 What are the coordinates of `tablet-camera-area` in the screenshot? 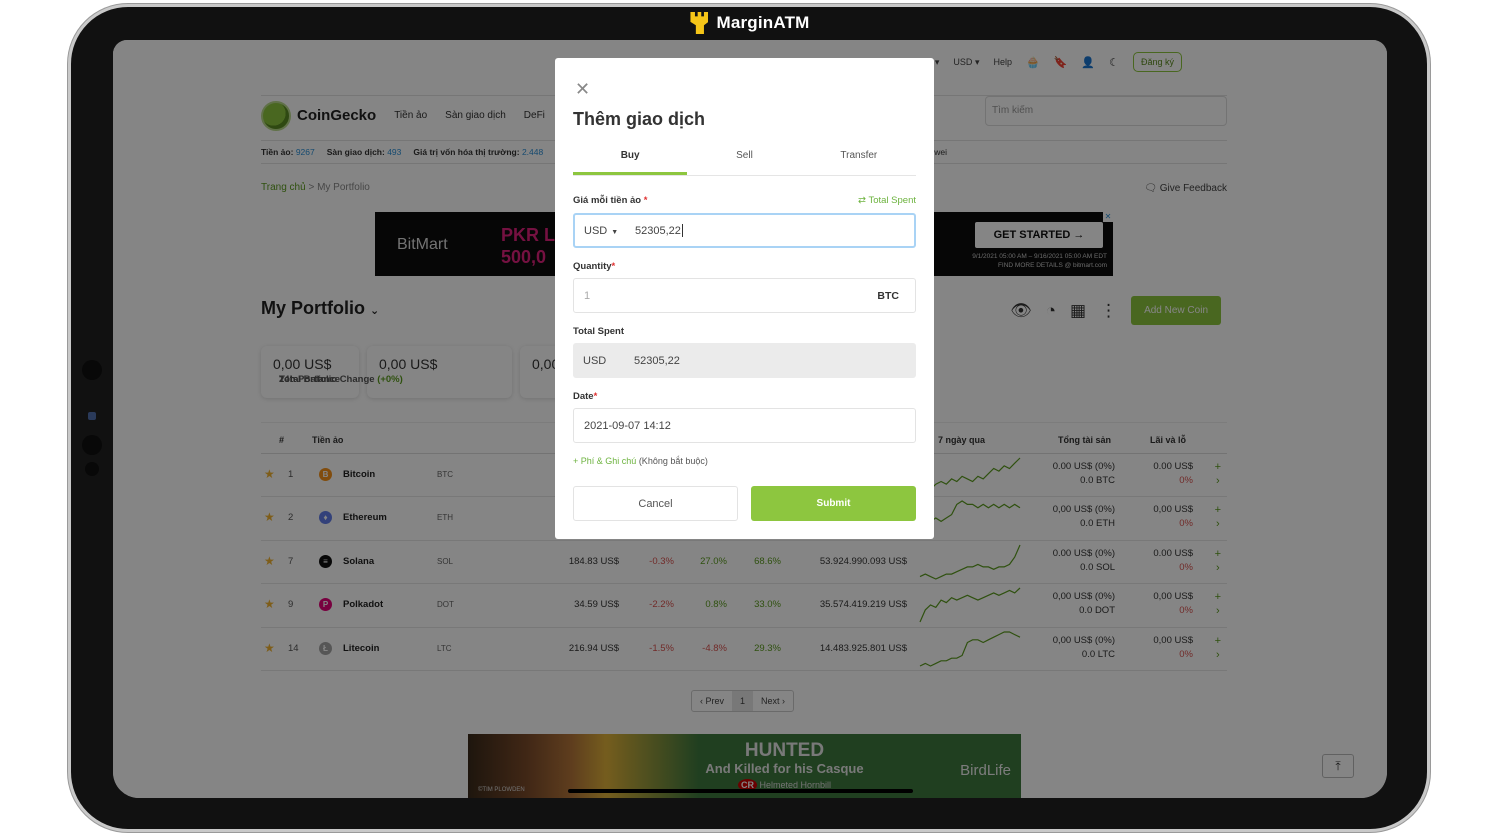 It's located at (93, 420).